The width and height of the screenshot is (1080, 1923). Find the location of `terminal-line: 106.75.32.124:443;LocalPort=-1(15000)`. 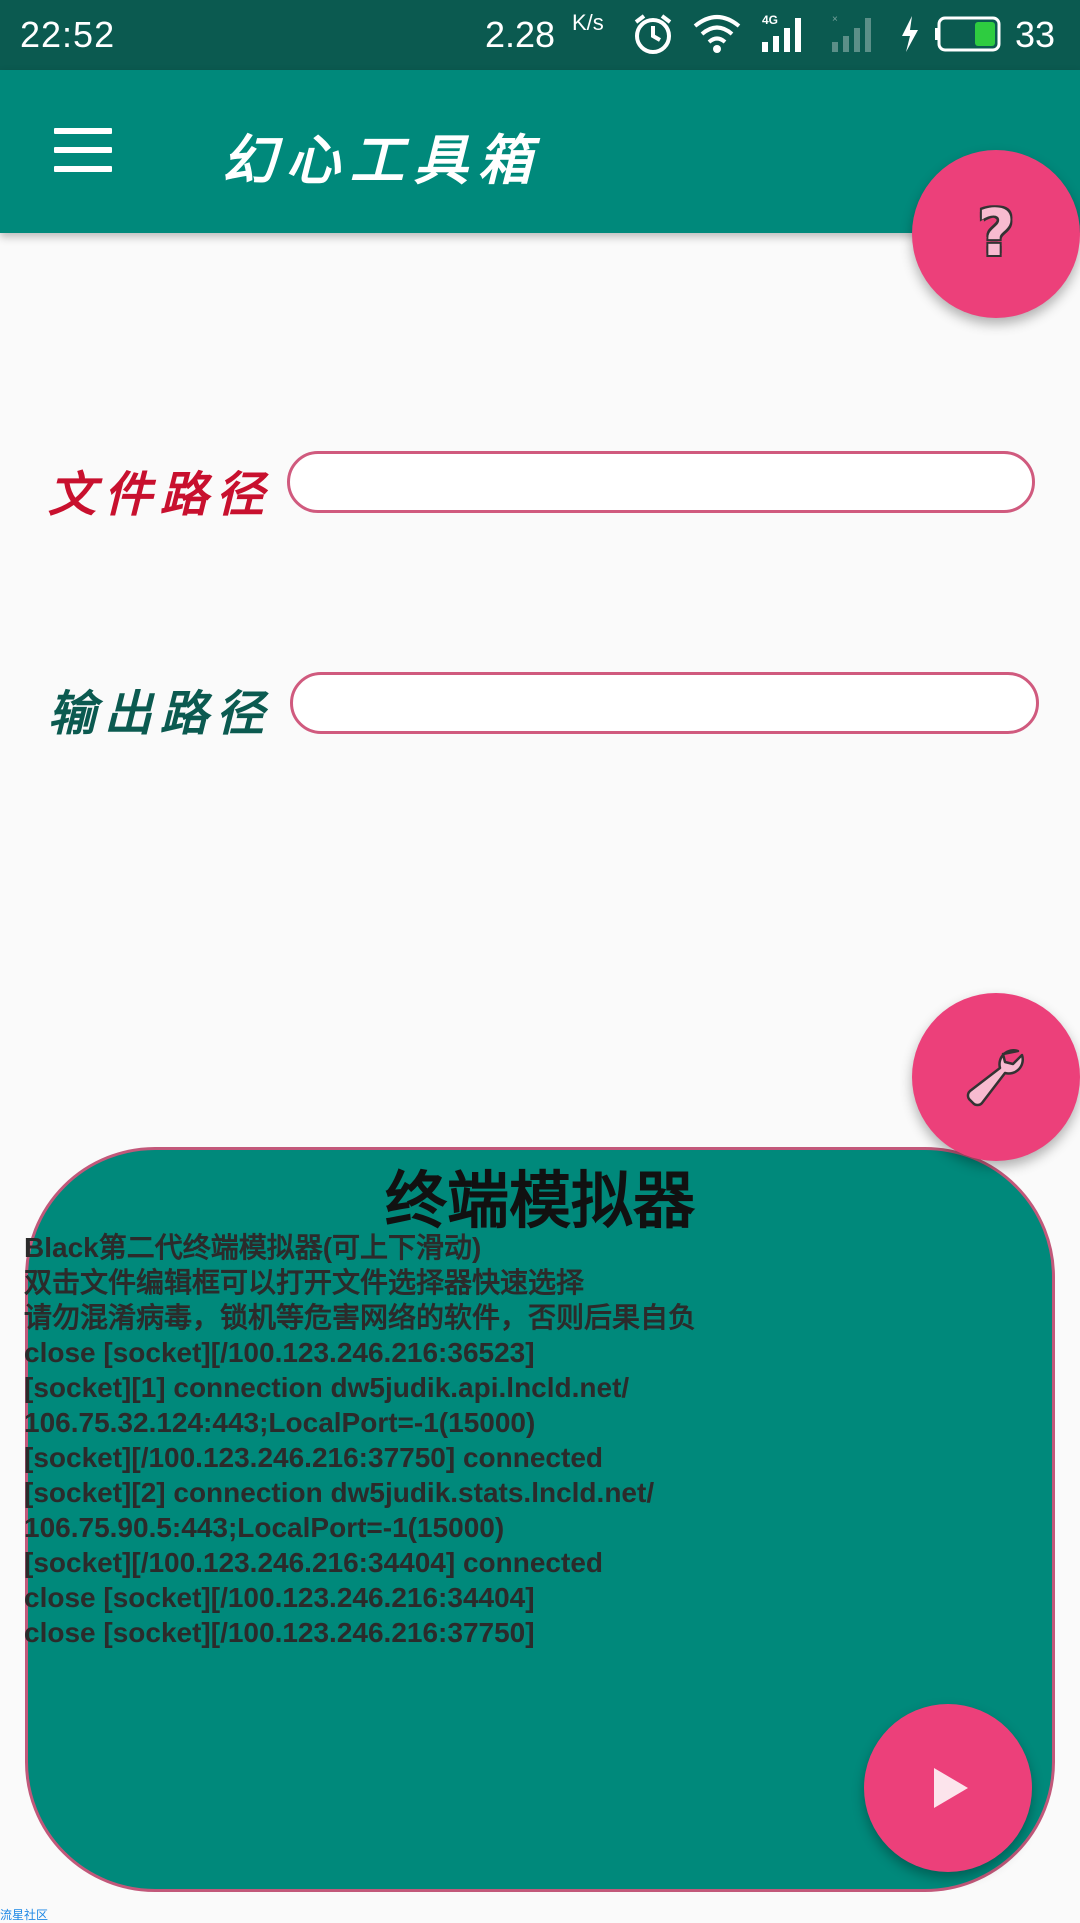

terminal-line: 106.75.32.124:443;LocalPort=-1(15000) is located at coordinates (280, 1422).